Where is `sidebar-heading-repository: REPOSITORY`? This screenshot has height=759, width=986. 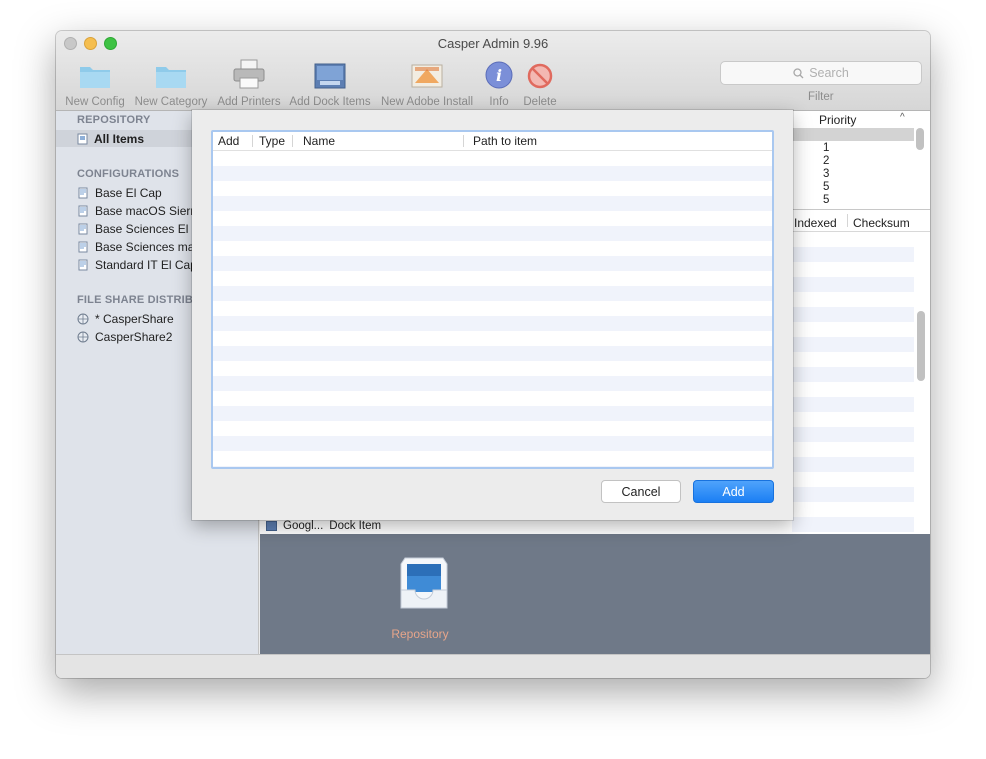 sidebar-heading-repository: REPOSITORY is located at coordinates (114, 120).